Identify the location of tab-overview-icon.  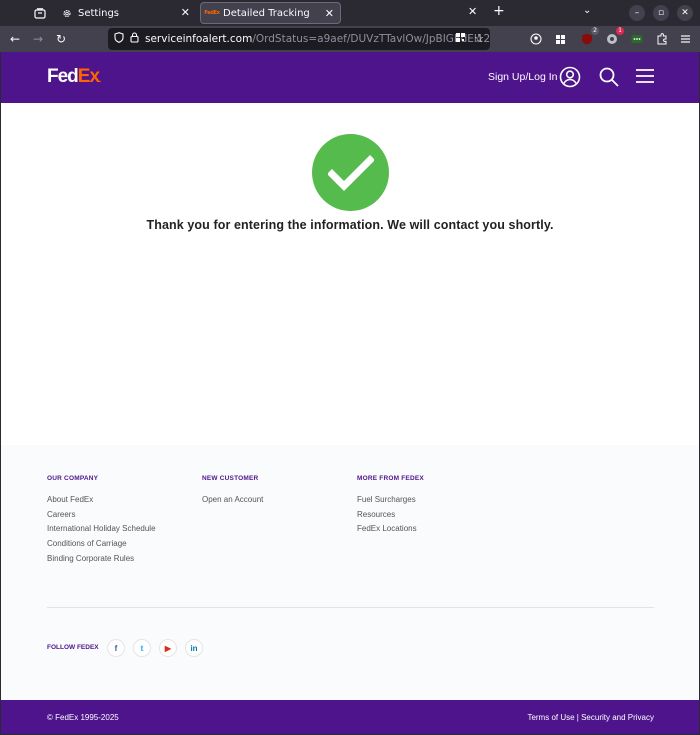
(40, 13).